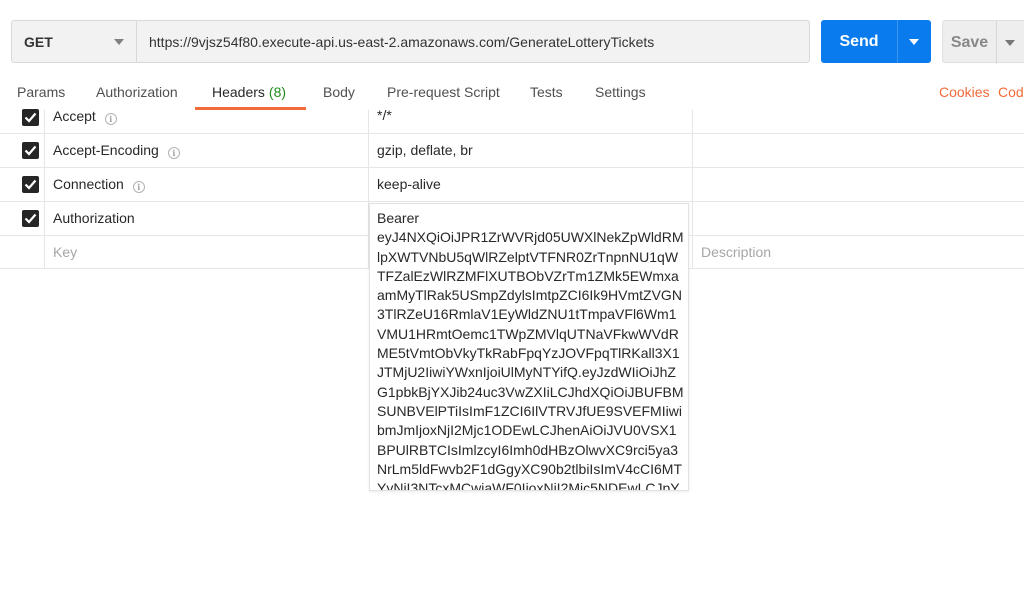 Image resolution: width=1024 pixels, height=591 pixels. I want to click on tab-params: Params, so click(41, 92).